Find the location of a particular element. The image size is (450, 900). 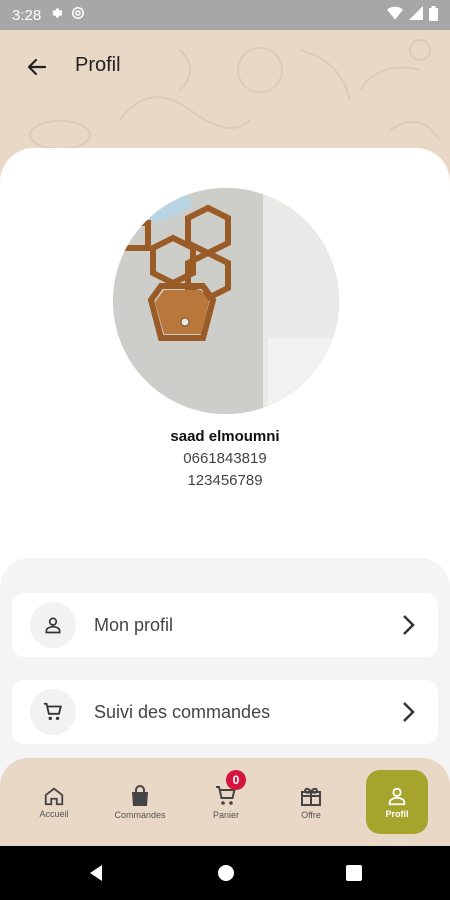

header-pattern is located at coordinates (235, 94).